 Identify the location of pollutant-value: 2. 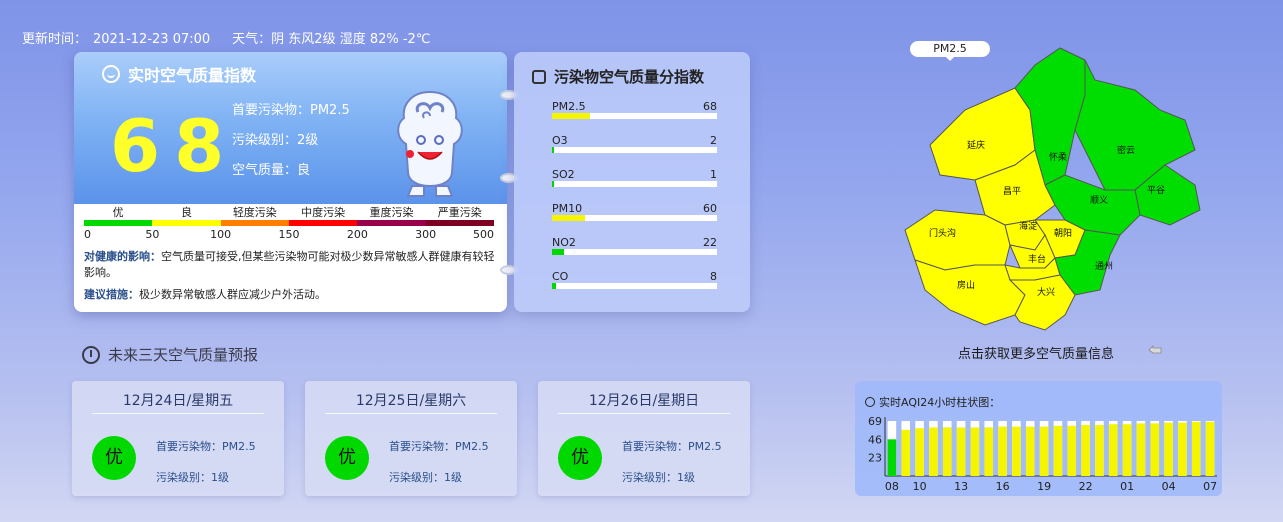
(713, 140).